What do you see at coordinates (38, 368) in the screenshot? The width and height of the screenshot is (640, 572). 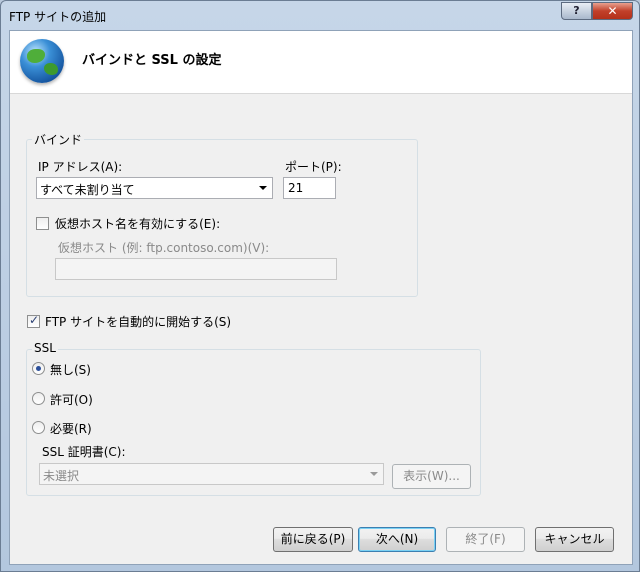 I see `ssl-none-radio` at bounding box center [38, 368].